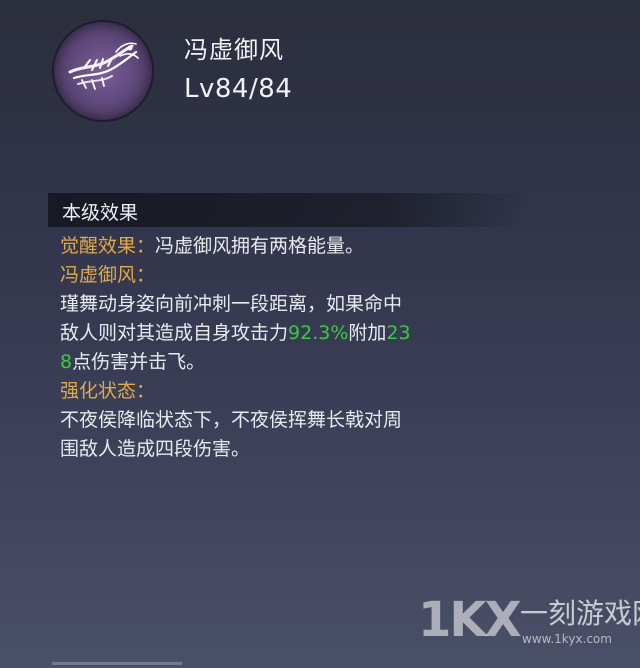 Image resolution: width=640 pixels, height=668 pixels. I want to click on enhanced-line-1: 不夜侯降临状态下，不夜侯挥舞长戟对周, so click(295, 420).